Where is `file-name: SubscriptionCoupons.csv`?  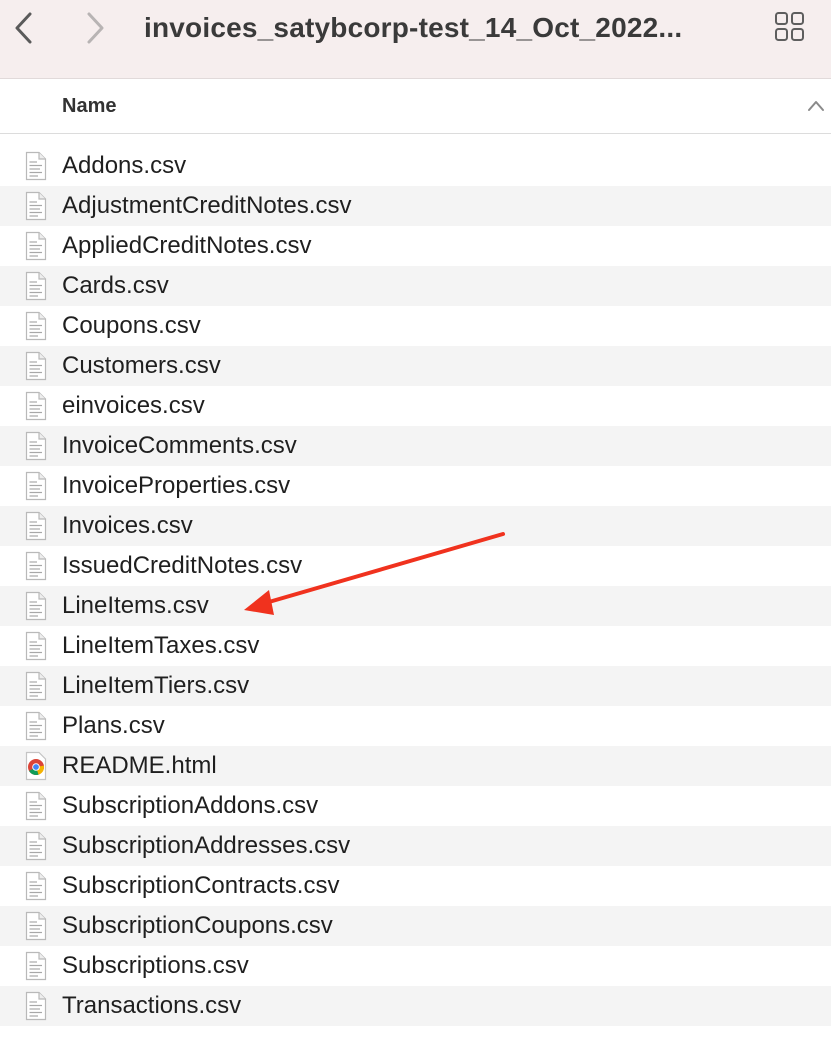 file-name: SubscriptionCoupons.csv is located at coordinates (197, 925).